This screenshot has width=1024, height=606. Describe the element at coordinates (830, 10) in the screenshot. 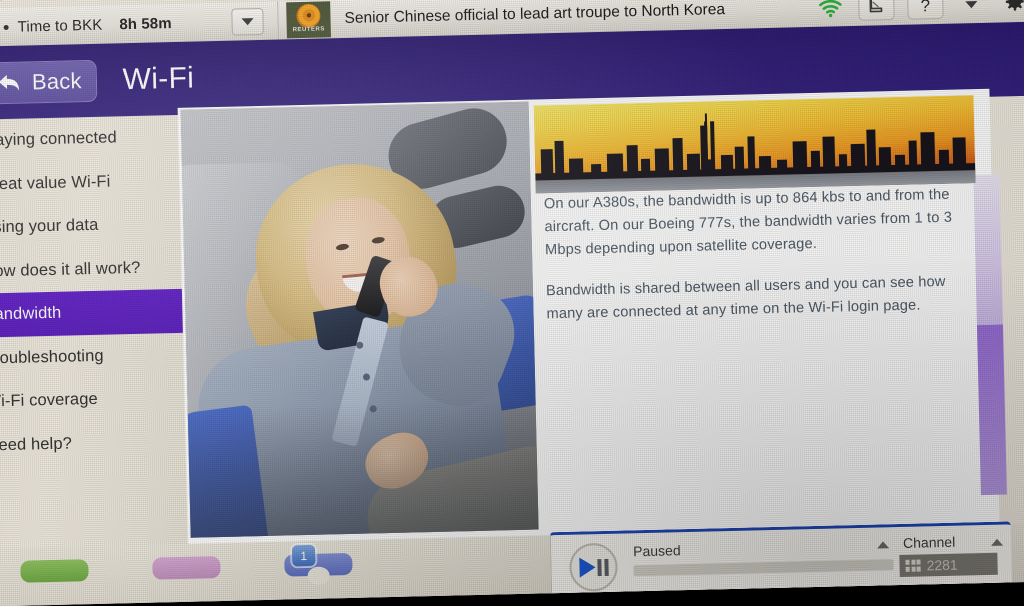

I see `wifi-icon` at that location.